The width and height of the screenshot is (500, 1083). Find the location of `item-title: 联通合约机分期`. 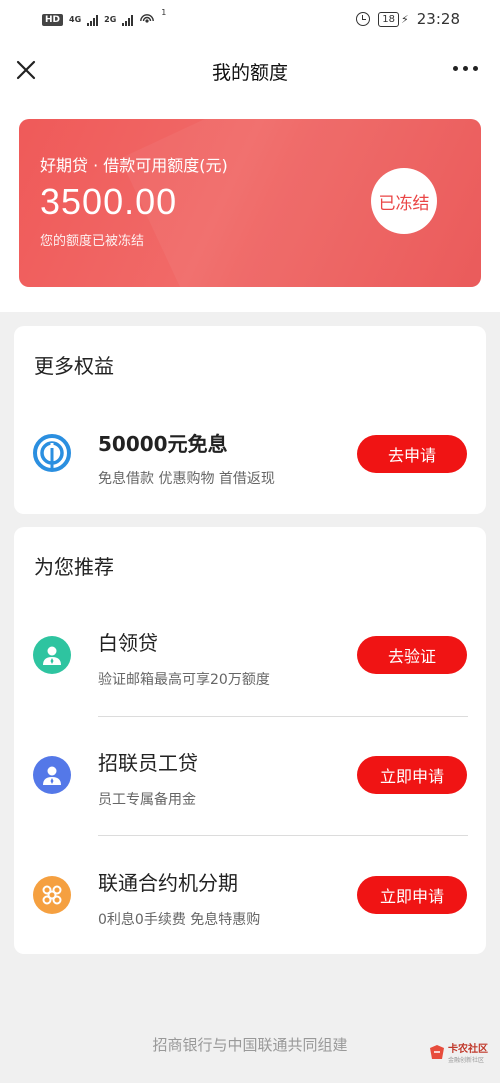

item-title: 联通合约机分期 is located at coordinates (168, 883).